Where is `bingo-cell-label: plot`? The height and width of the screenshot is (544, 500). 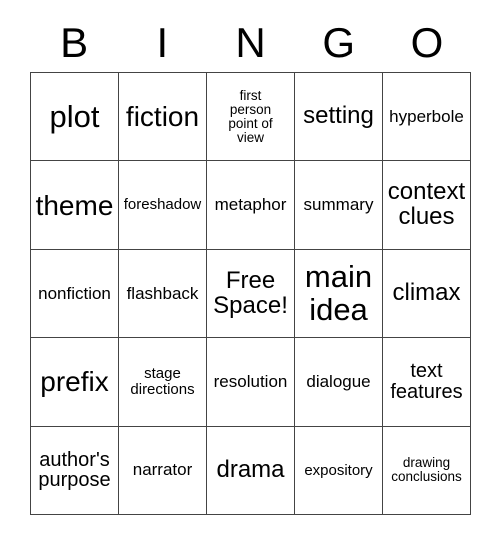 bingo-cell-label: plot is located at coordinates (74, 116).